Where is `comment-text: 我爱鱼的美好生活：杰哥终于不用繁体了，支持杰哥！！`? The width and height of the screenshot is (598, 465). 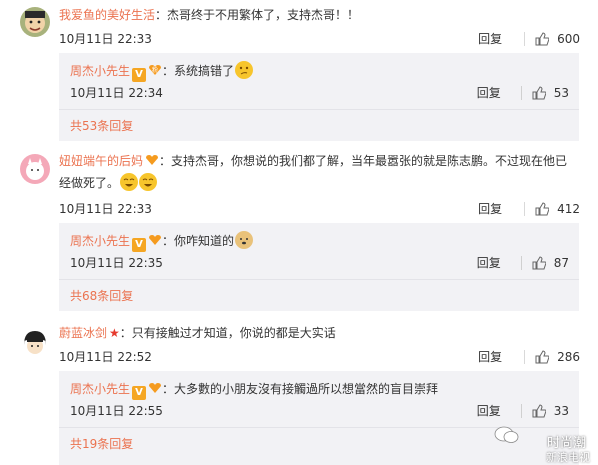 comment-text: 我爱鱼的美好生活：杰哥终于不用繁体了，支持杰哥！！ is located at coordinates (209, 15).